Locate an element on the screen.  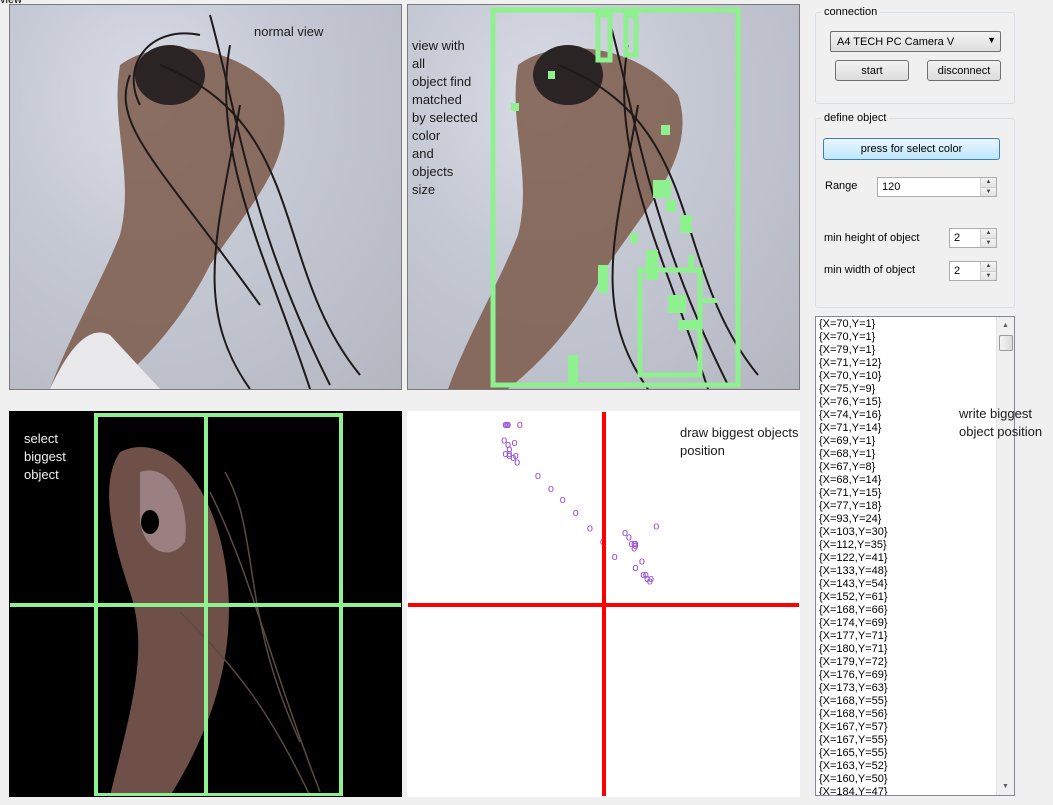
range-input: 120 ▲ ▼ is located at coordinates (937, 187).